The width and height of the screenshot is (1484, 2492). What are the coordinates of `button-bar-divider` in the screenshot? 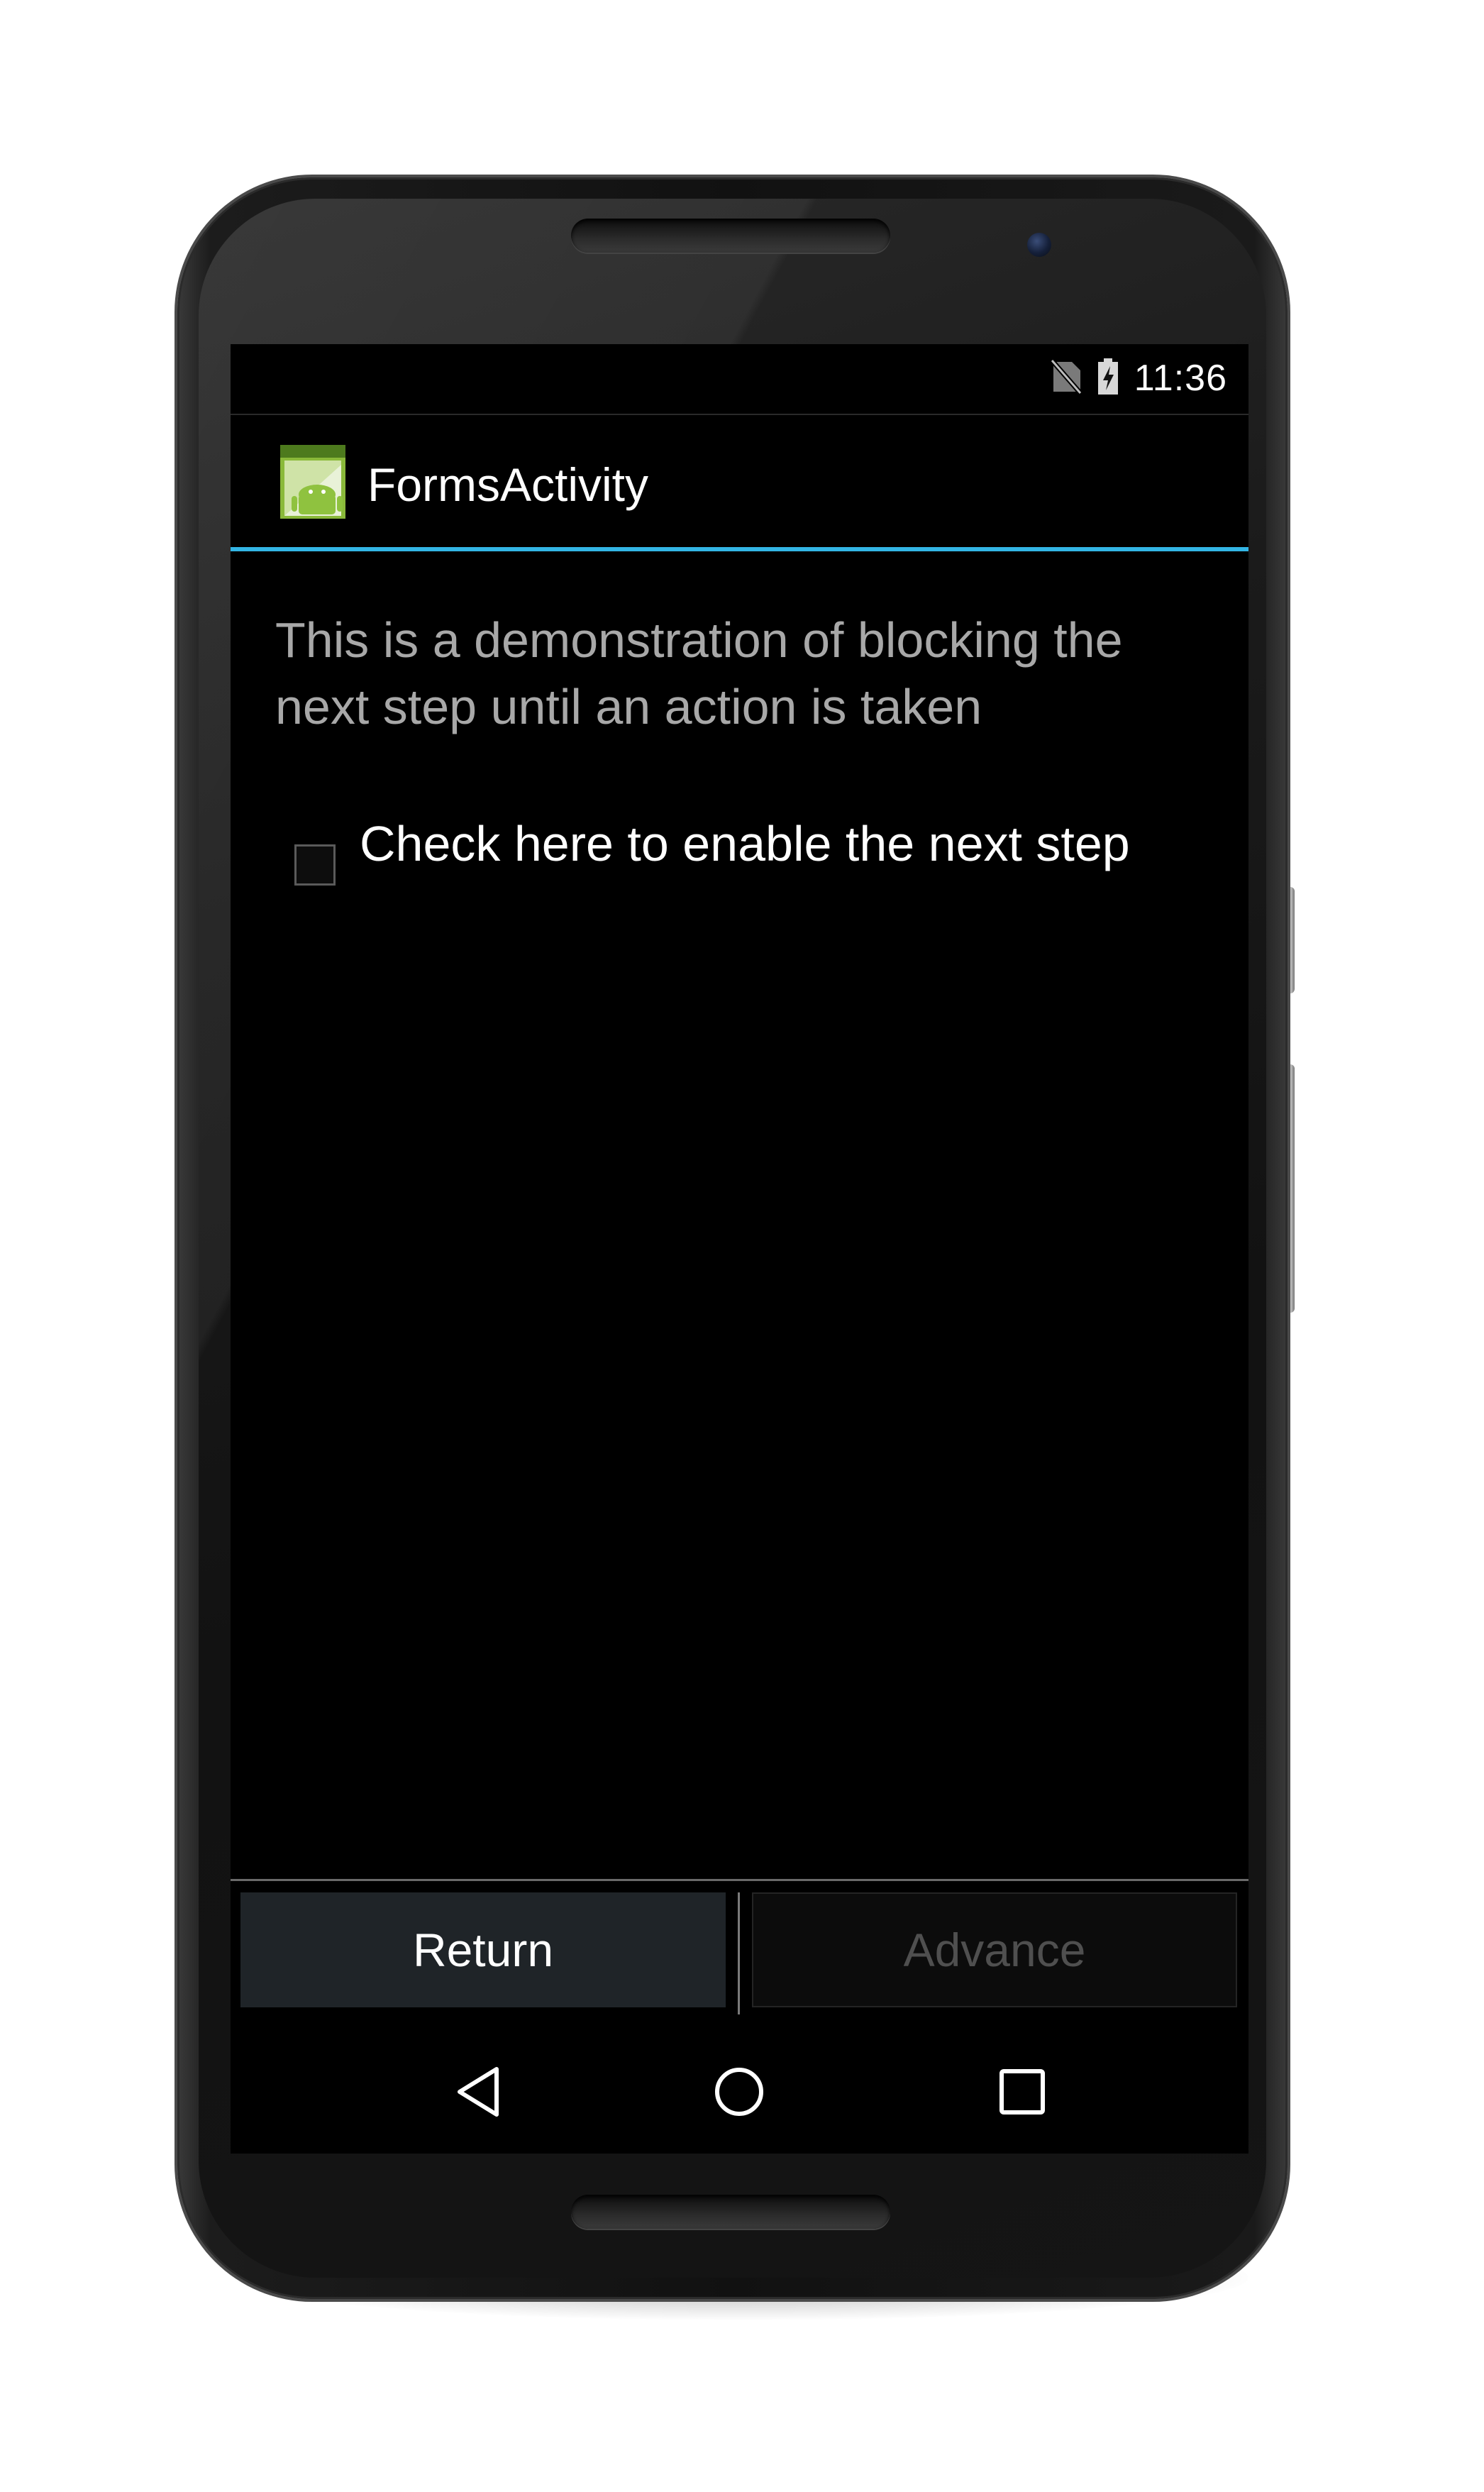 It's located at (739, 1880).